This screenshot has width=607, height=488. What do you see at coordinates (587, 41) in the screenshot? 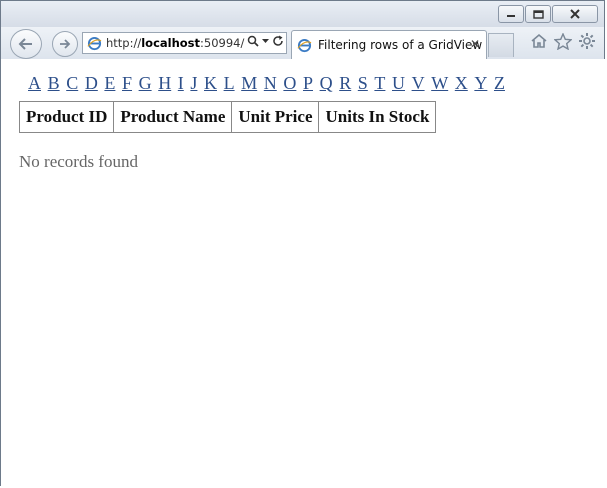
I see `gear-icon` at bounding box center [587, 41].